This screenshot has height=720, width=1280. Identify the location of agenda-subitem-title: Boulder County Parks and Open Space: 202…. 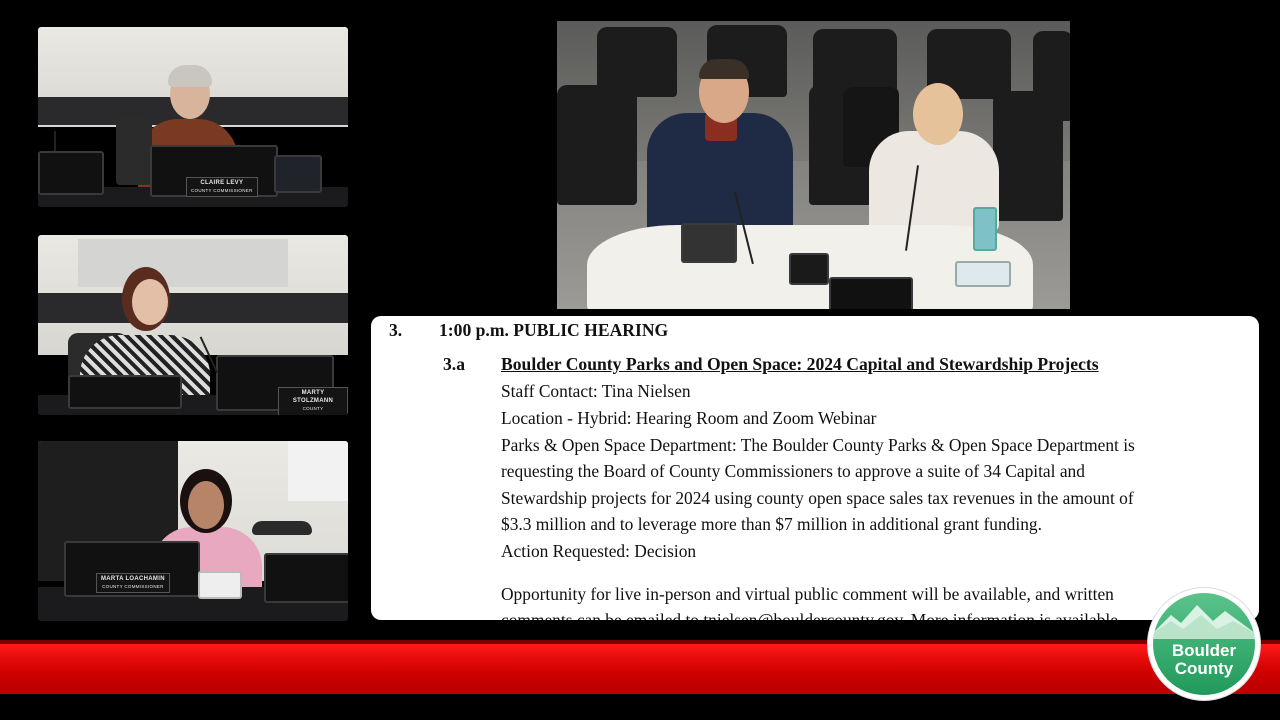
(800, 364).